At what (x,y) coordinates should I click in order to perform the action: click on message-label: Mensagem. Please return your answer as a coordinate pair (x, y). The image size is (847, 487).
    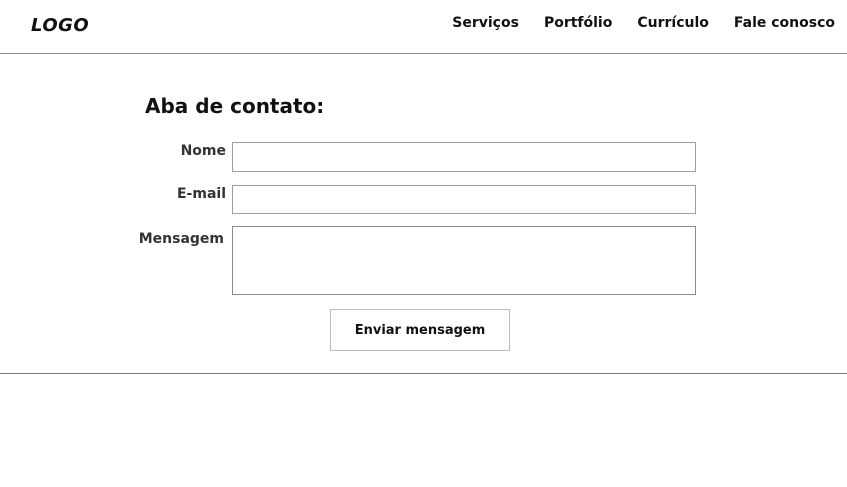
    Looking at the image, I should click on (181, 239).